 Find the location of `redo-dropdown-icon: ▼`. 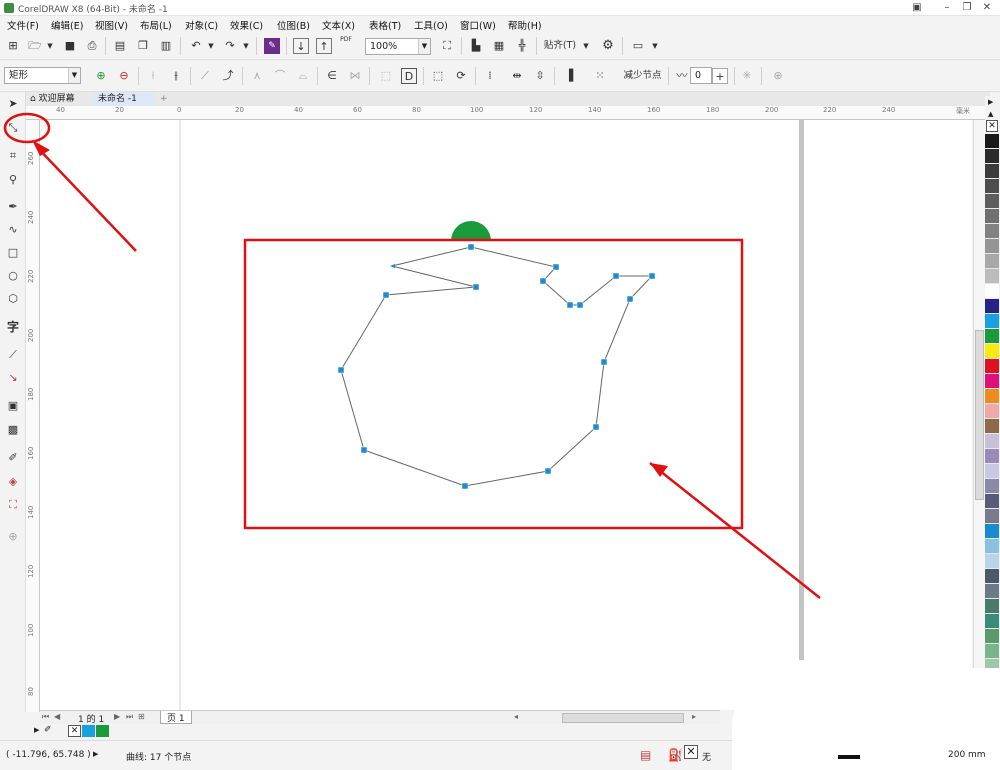

redo-dropdown-icon: ▼ is located at coordinates (246, 46).